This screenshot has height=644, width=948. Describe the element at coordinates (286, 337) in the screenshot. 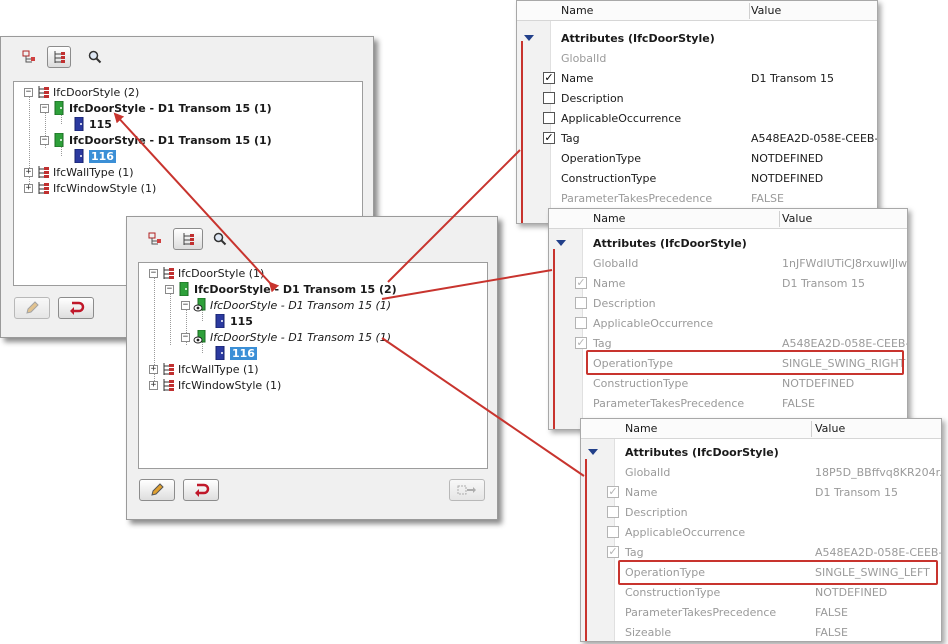

I see `tree-node-door-style-variant-2: − IfcDoorStyle - D1 Transom 15 (1)` at that location.